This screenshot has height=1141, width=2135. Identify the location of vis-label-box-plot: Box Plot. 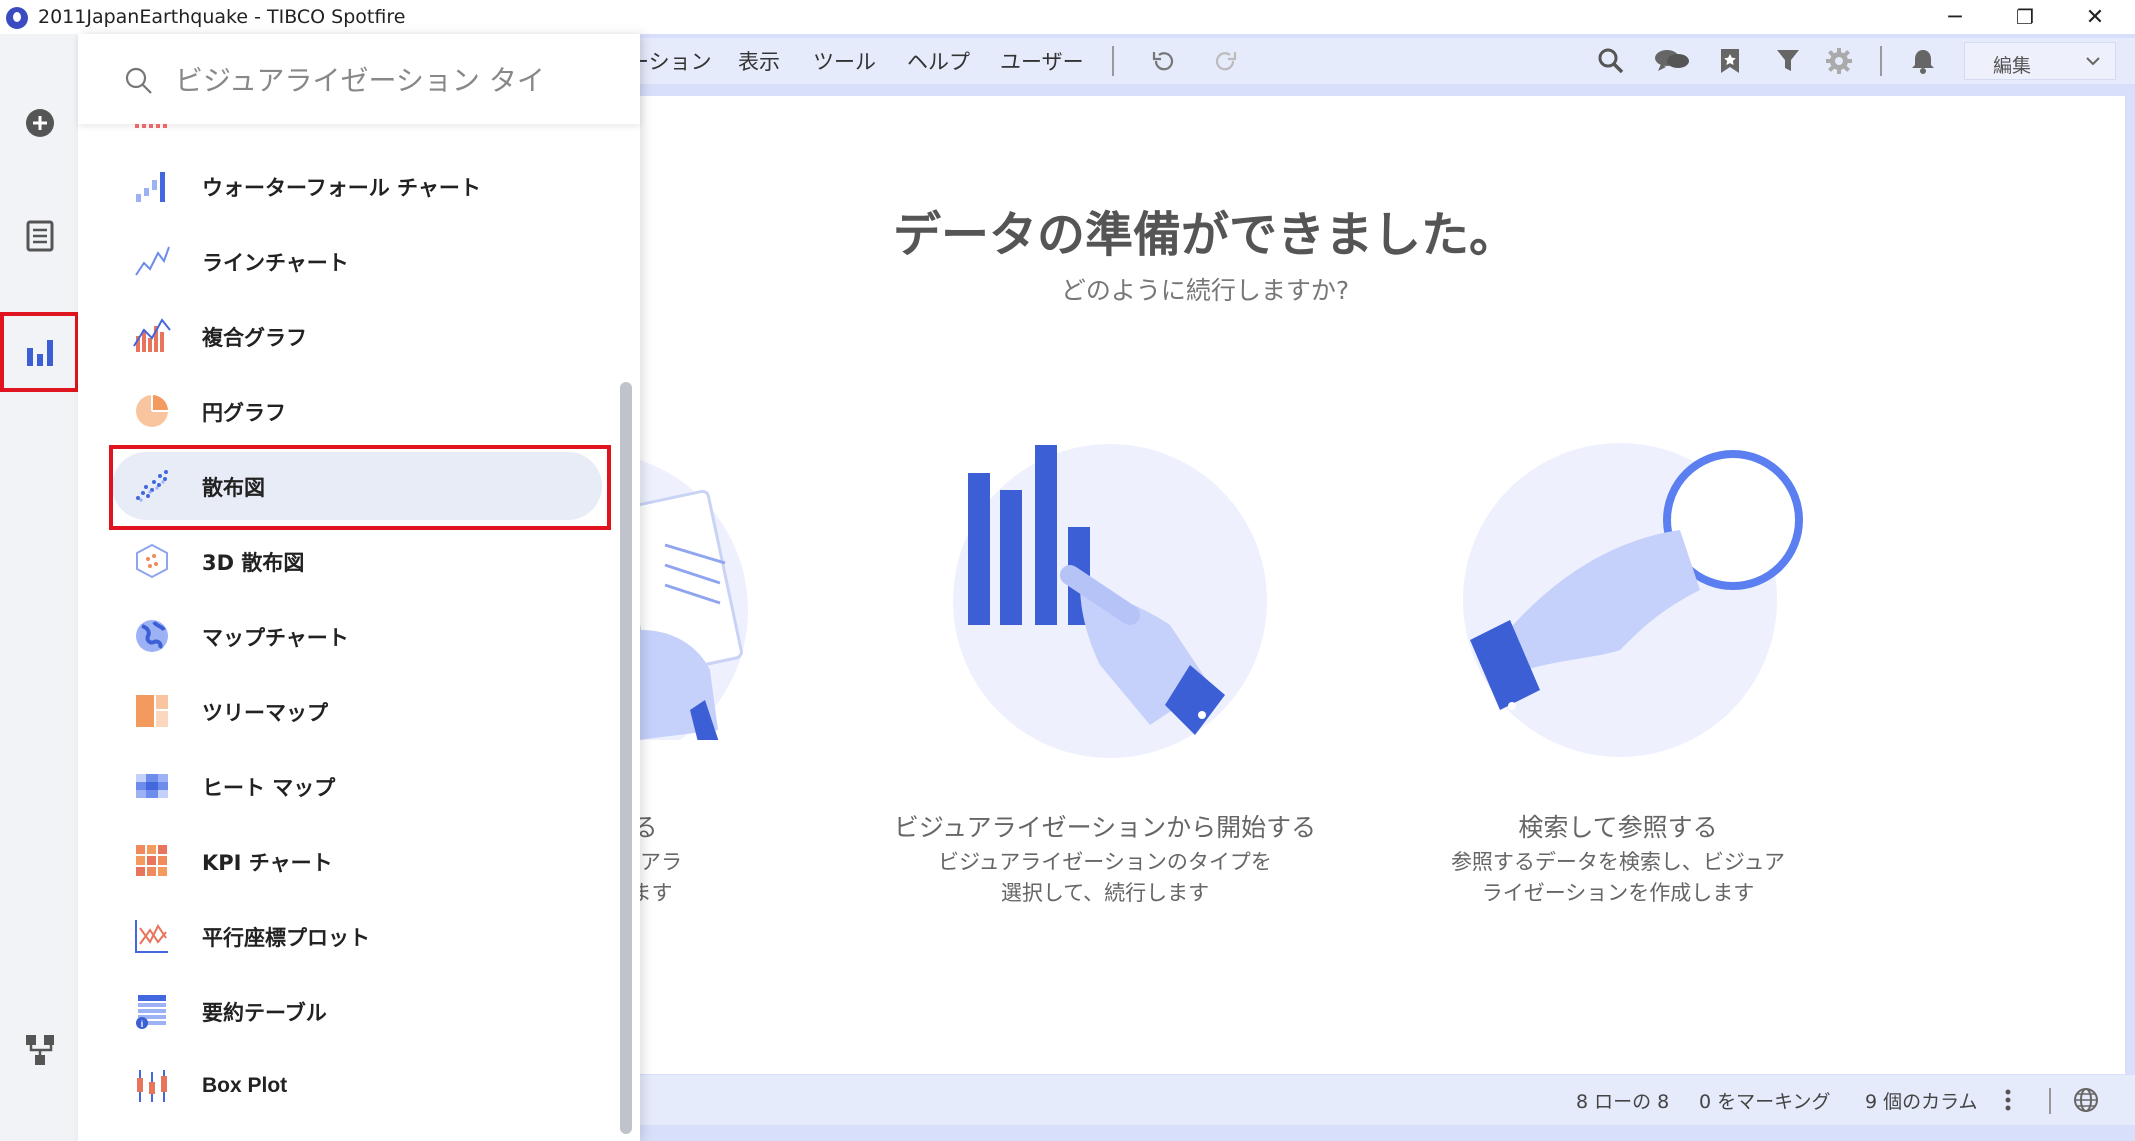
(245, 1085).